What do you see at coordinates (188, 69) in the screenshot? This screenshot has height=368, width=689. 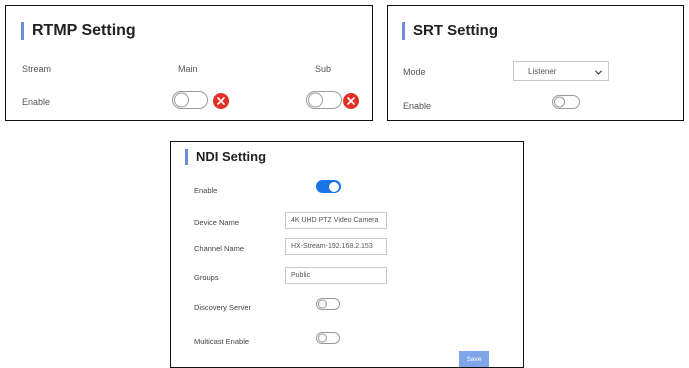 I see `main-label: Main` at bounding box center [188, 69].